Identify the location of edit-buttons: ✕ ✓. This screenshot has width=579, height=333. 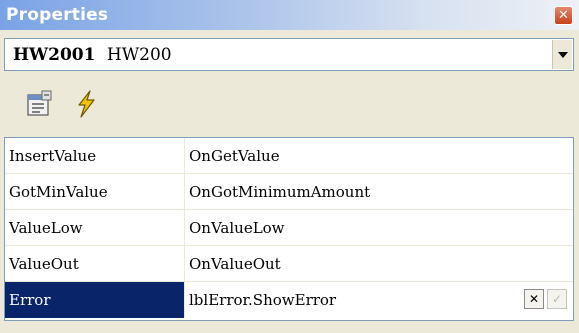
(545, 299).